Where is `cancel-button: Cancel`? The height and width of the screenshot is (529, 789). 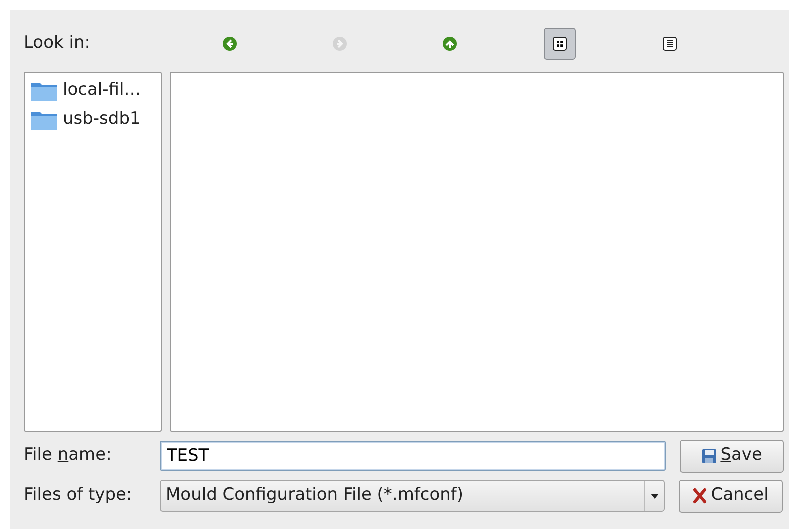
cancel-button: Cancel is located at coordinates (731, 496).